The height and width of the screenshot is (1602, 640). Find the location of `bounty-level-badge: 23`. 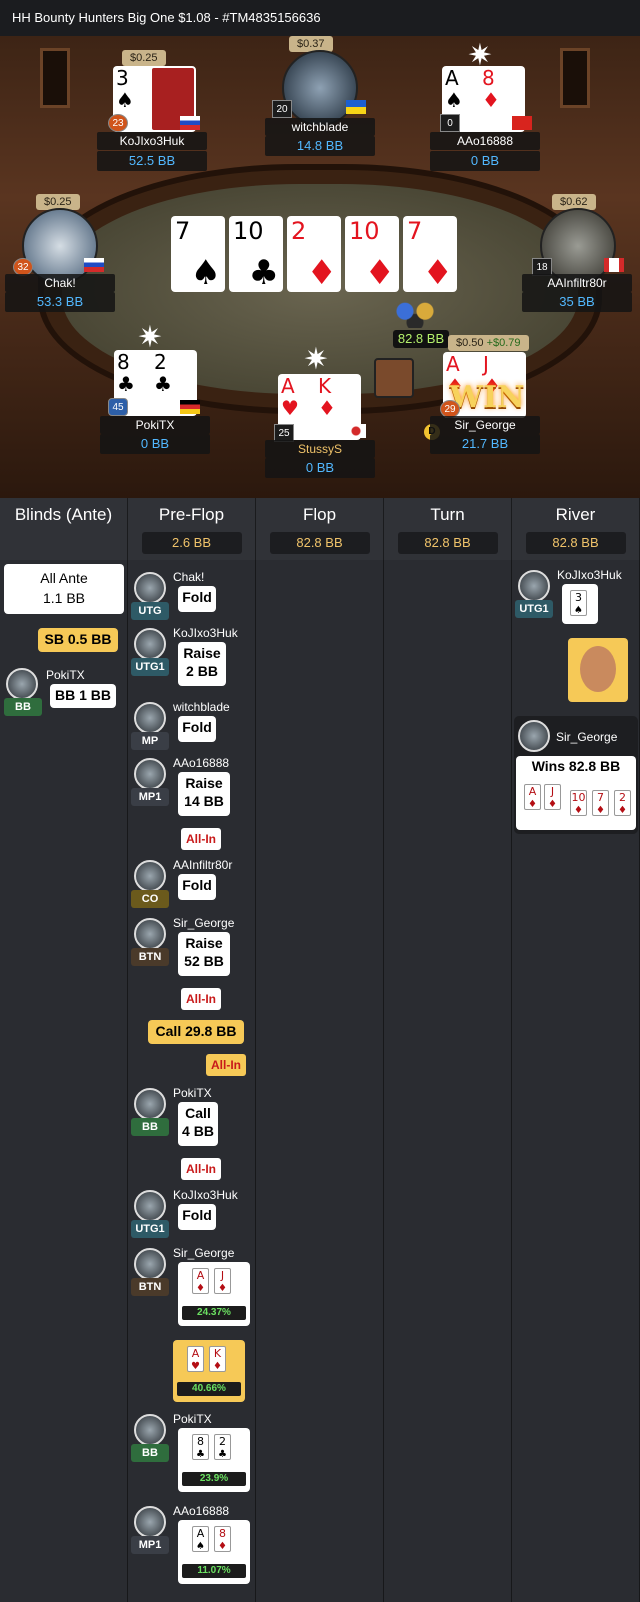

bounty-level-badge: 23 is located at coordinates (118, 123).